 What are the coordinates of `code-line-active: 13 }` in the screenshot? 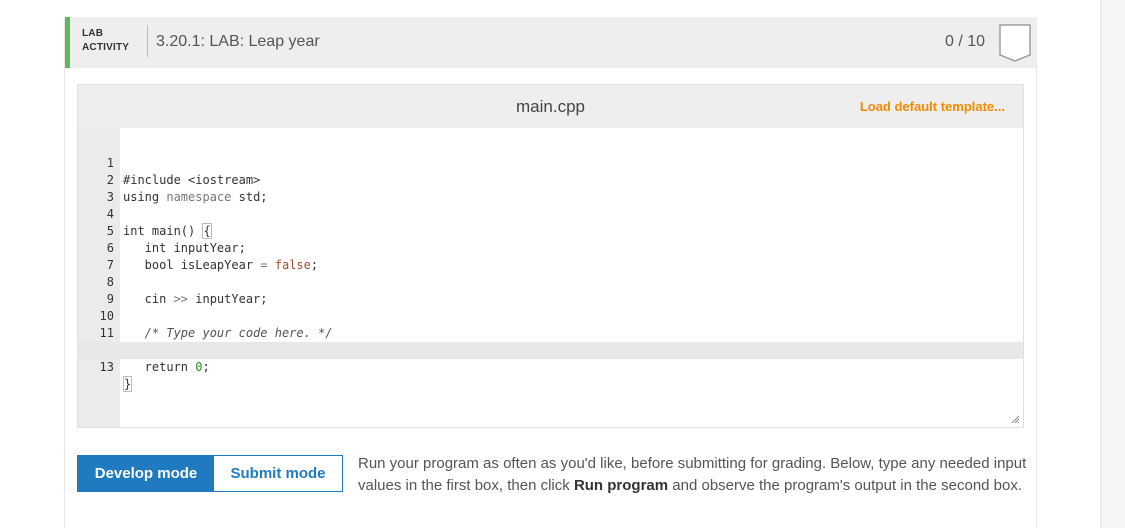 It's located at (550, 367).